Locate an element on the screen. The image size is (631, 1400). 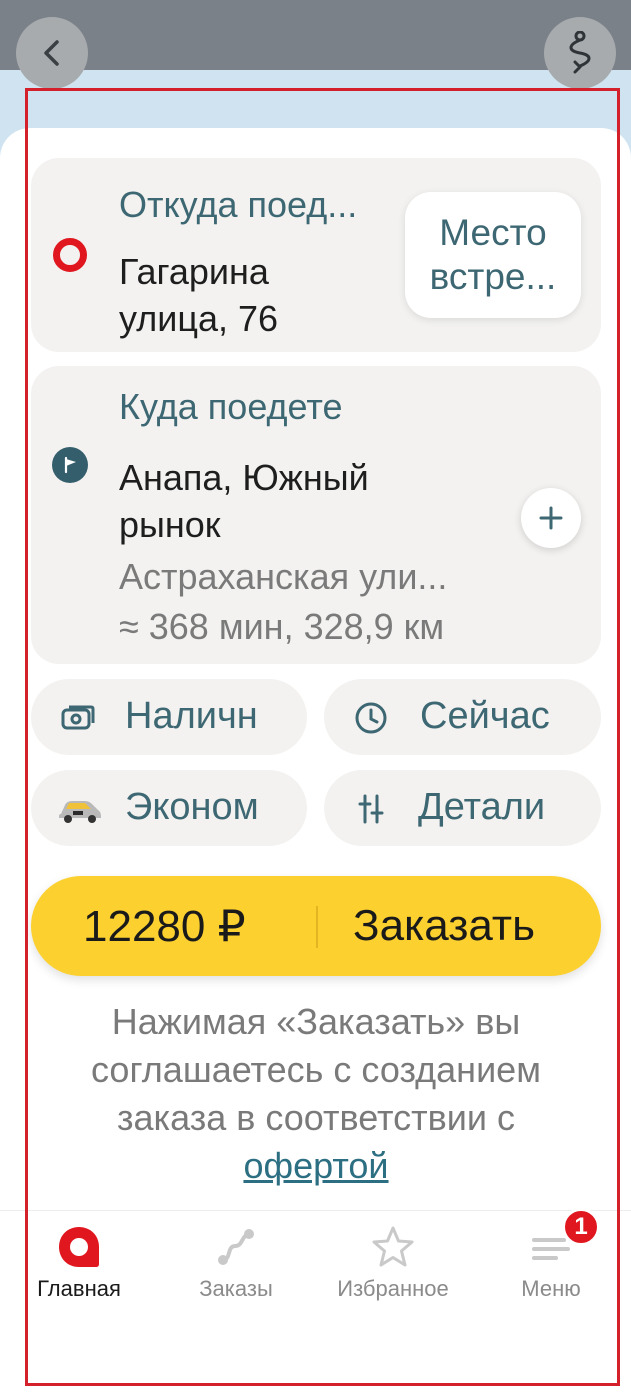
route-icon is located at coordinates (580, 52).